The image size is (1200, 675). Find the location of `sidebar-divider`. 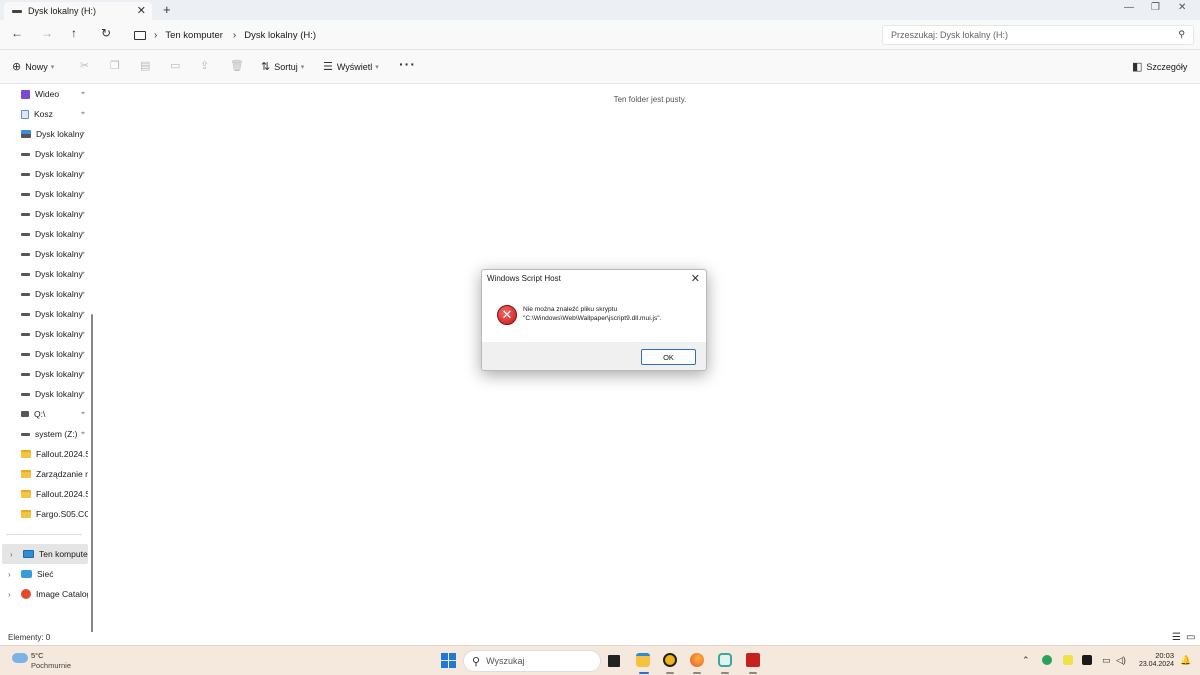

sidebar-divider is located at coordinates (44, 534).